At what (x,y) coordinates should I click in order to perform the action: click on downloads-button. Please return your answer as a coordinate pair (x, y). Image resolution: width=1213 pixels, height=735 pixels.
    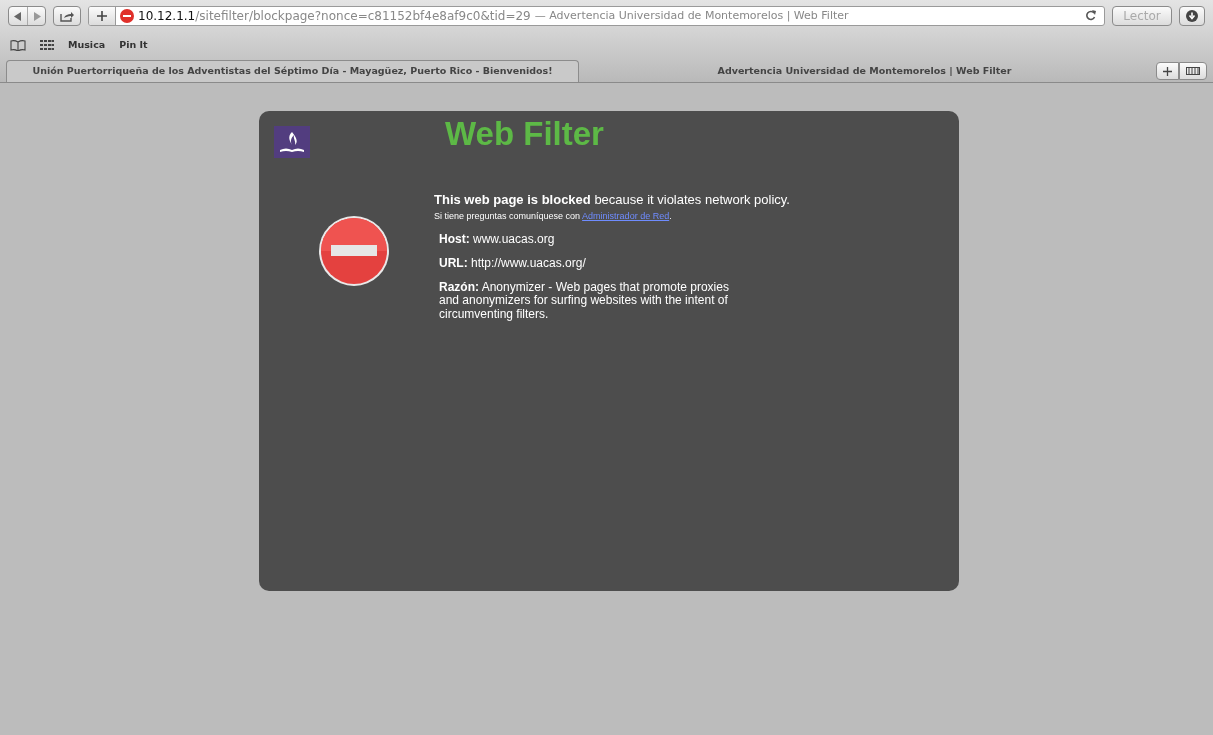
    Looking at the image, I should click on (1192, 16).